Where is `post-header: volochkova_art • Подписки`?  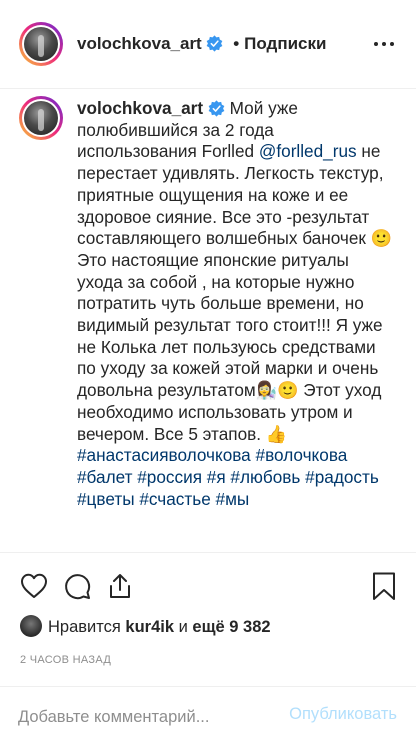 post-header: volochkova_art • Подписки is located at coordinates (208, 44).